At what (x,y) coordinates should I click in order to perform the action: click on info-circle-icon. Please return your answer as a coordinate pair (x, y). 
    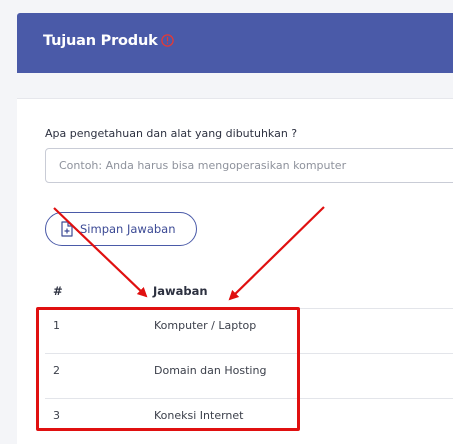
    Looking at the image, I should click on (167, 42).